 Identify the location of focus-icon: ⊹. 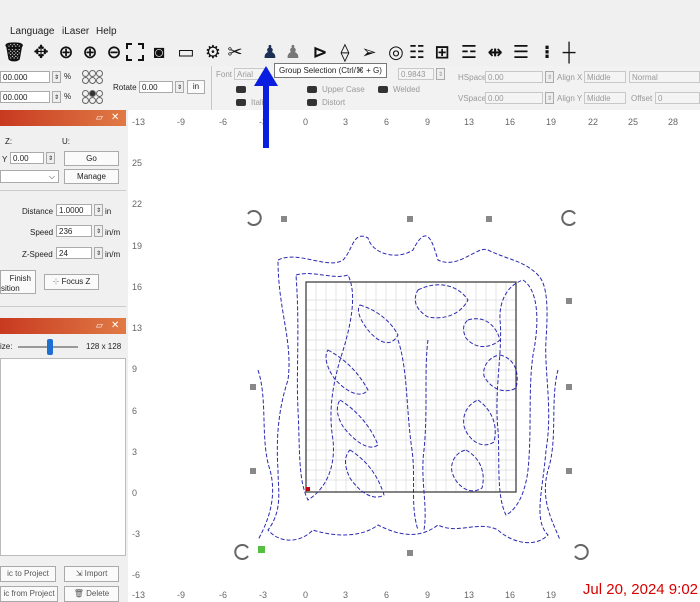
(56, 281).